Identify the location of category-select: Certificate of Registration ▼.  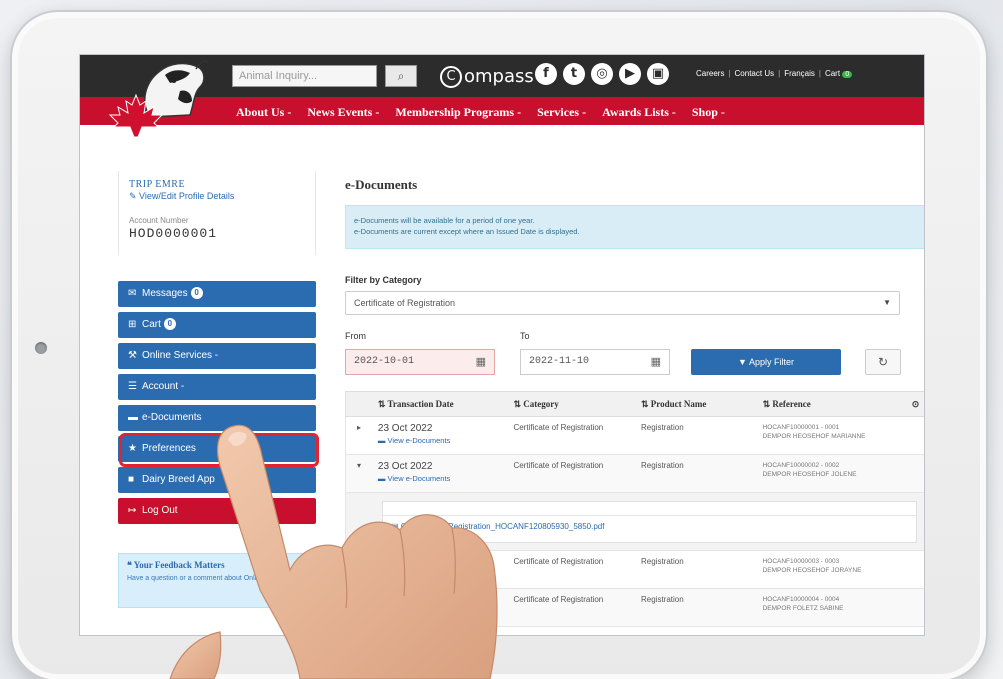
(622, 303).